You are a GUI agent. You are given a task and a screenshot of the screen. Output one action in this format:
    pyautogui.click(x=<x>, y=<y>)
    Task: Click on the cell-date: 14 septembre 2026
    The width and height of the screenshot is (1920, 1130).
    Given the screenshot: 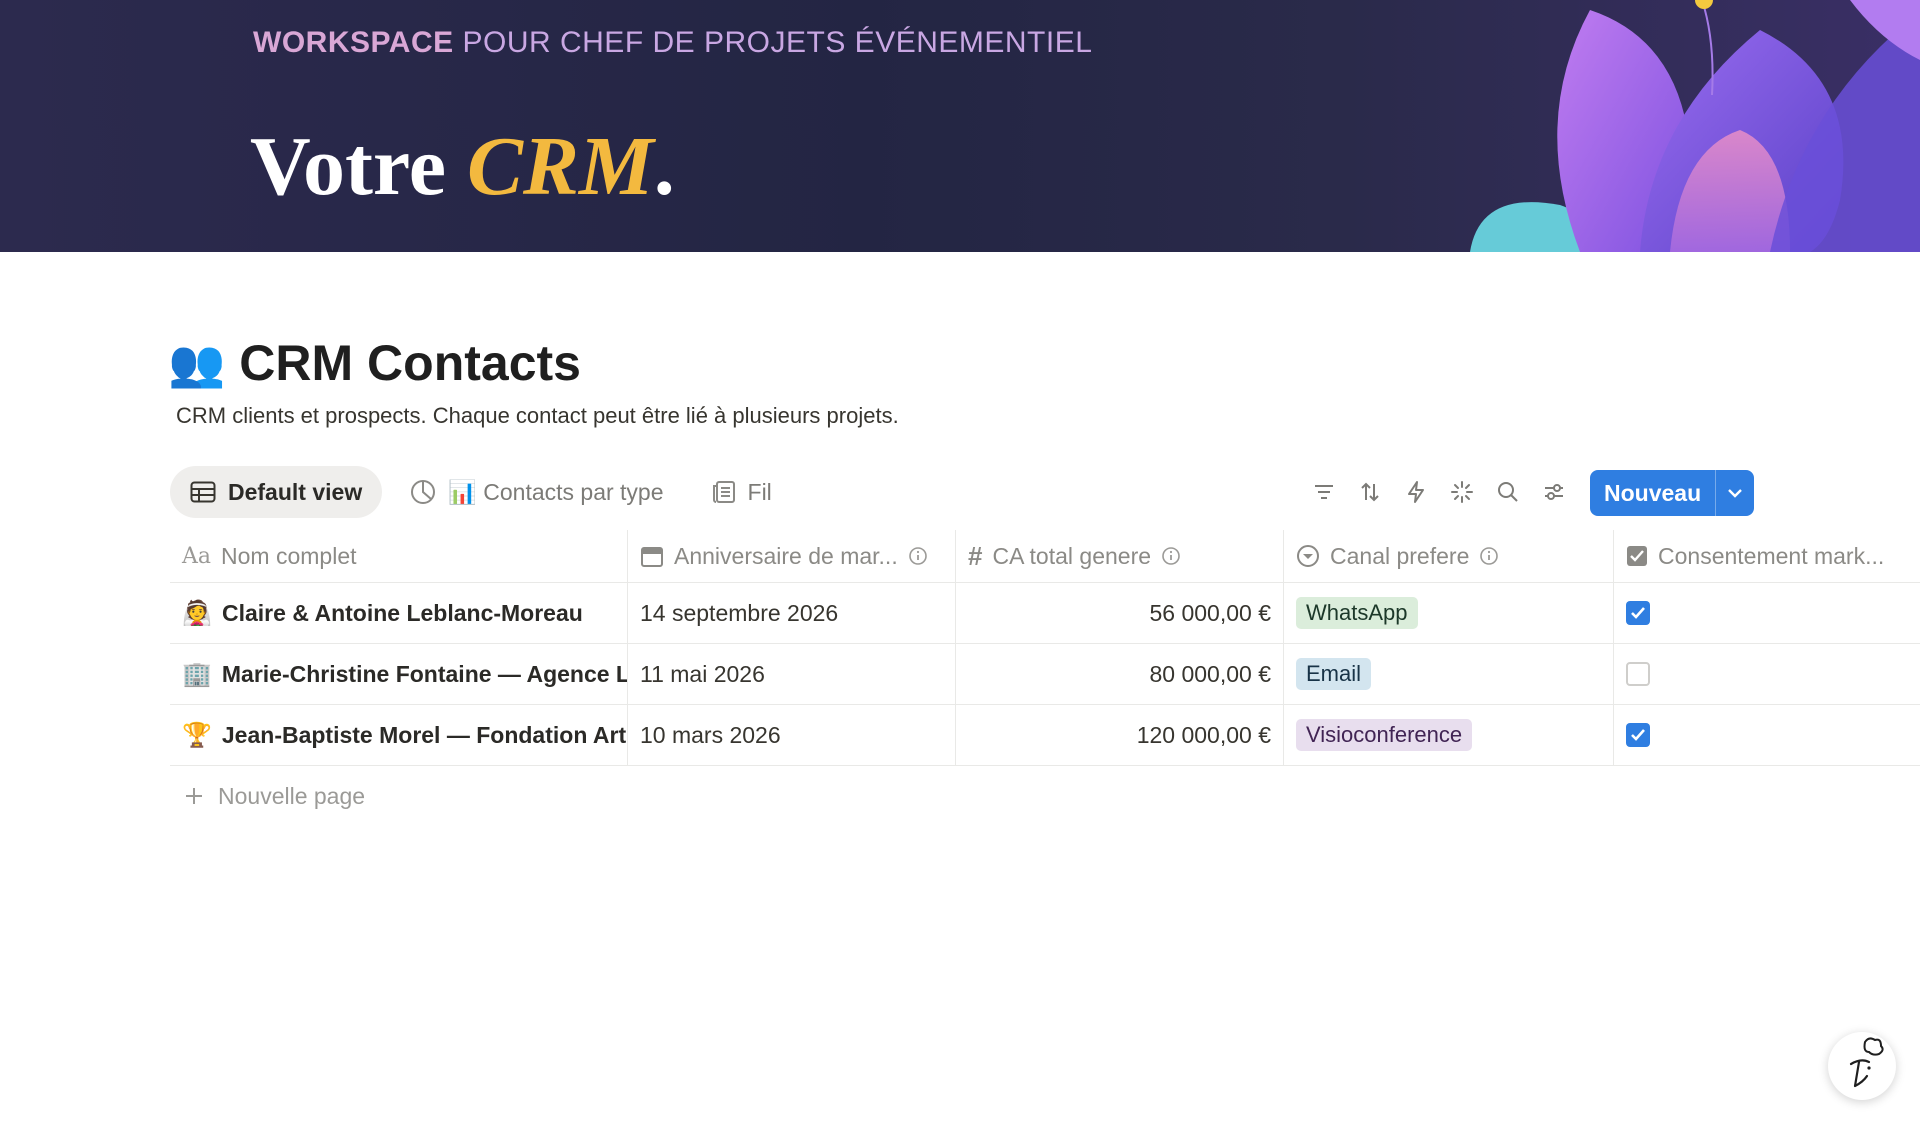 What is the action you would take?
    pyautogui.click(x=792, y=613)
    